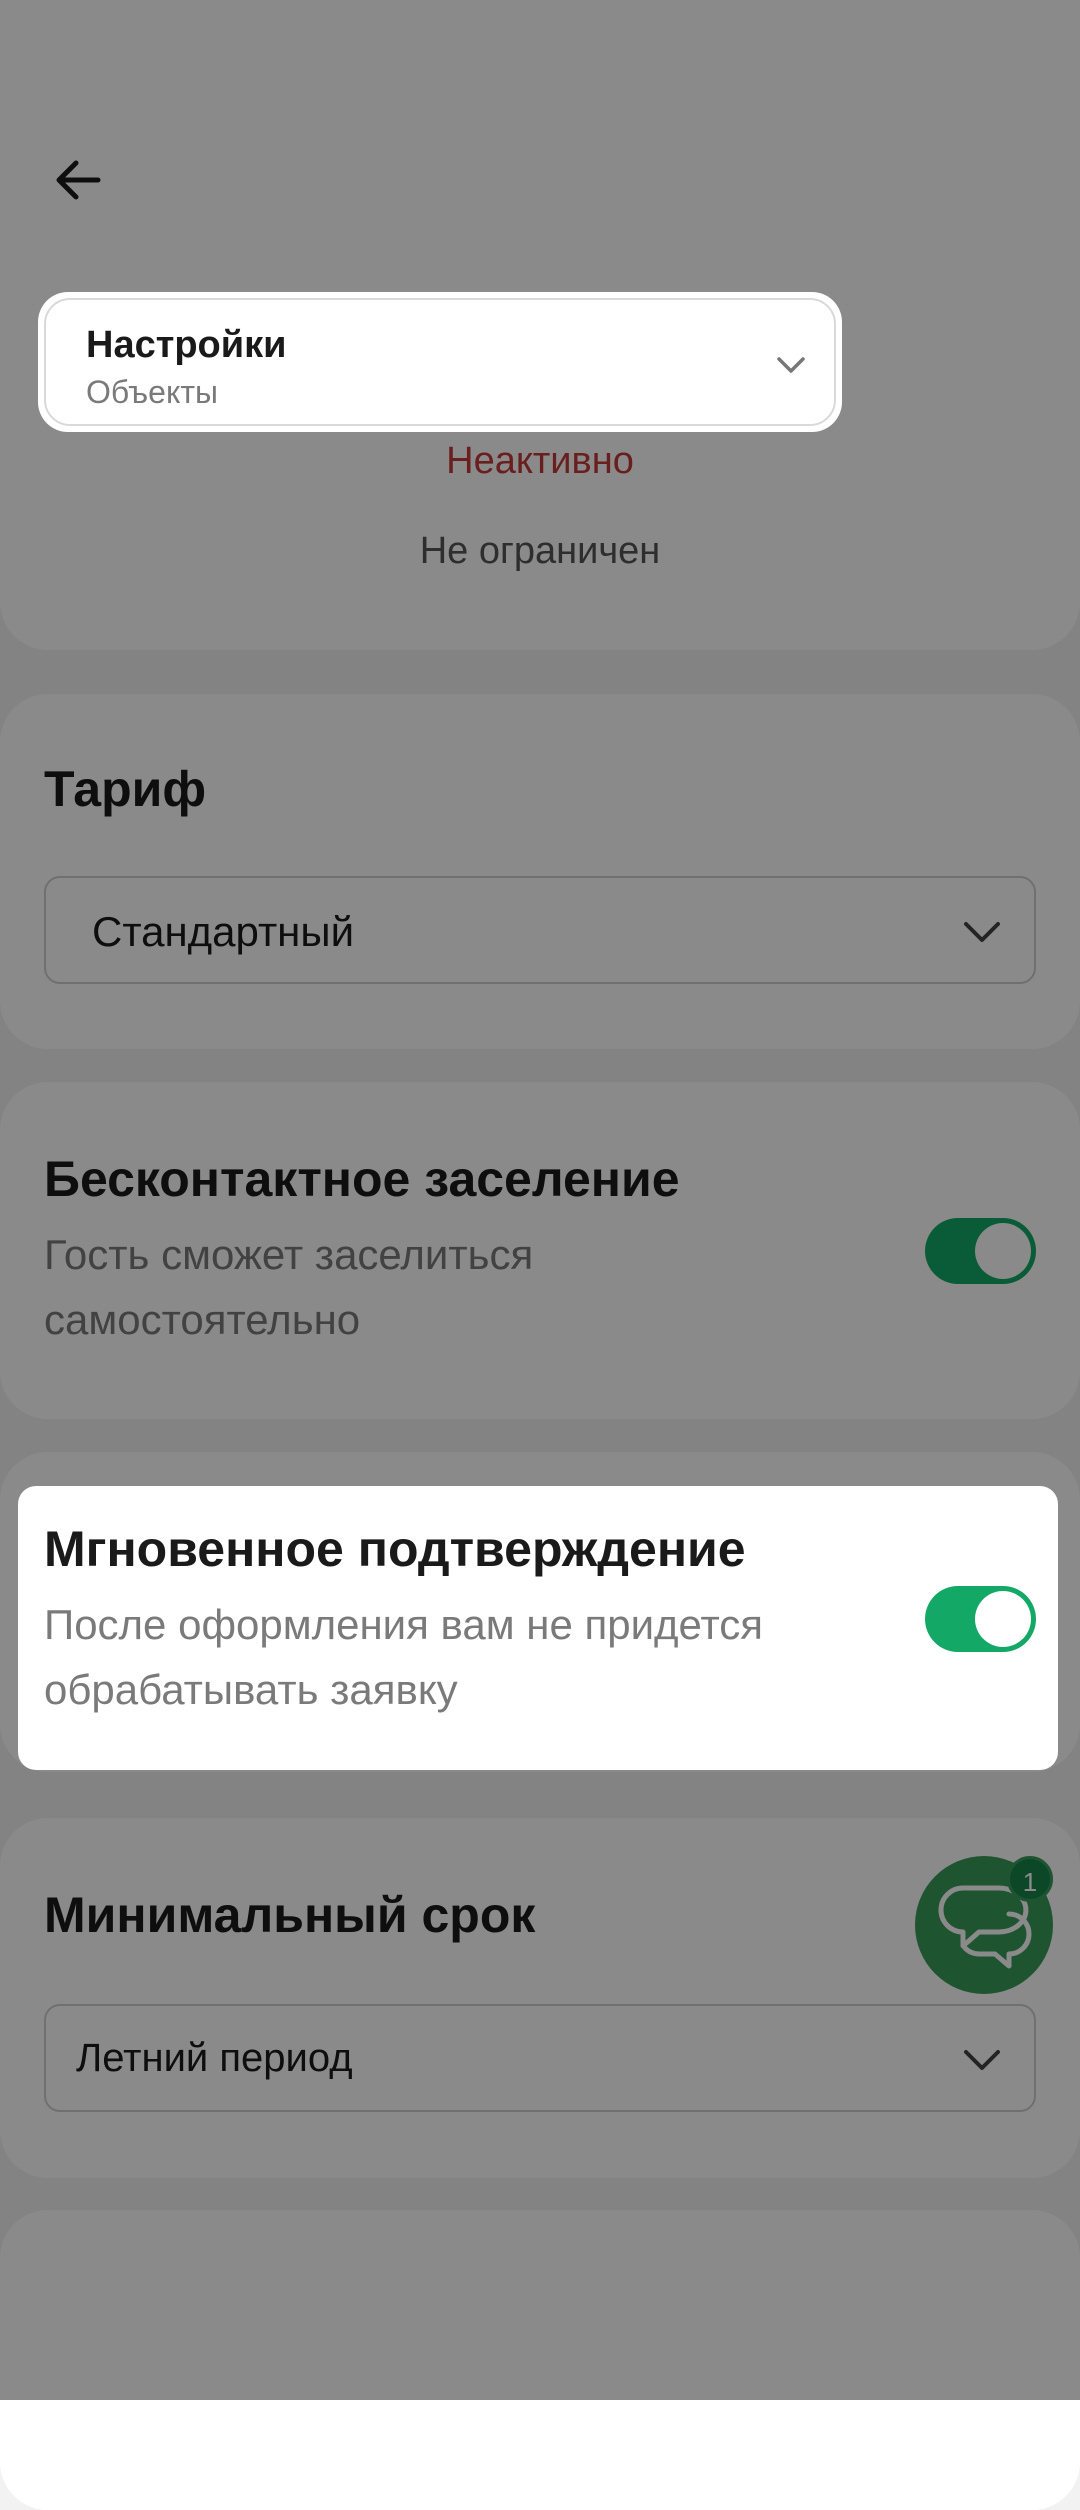 This screenshot has height=2510, width=1080. What do you see at coordinates (251, 1689) in the screenshot?
I see `instant-confirmation-description-line2: обрабатывать заявку` at bounding box center [251, 1689].